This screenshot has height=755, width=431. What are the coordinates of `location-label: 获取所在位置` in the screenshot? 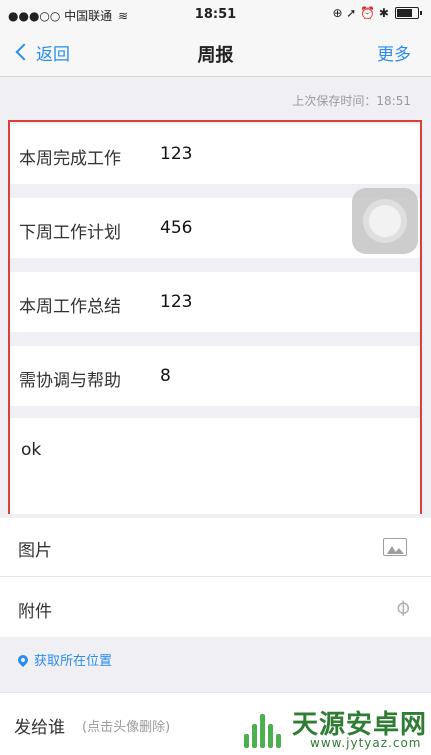 It's located at (73, 661).